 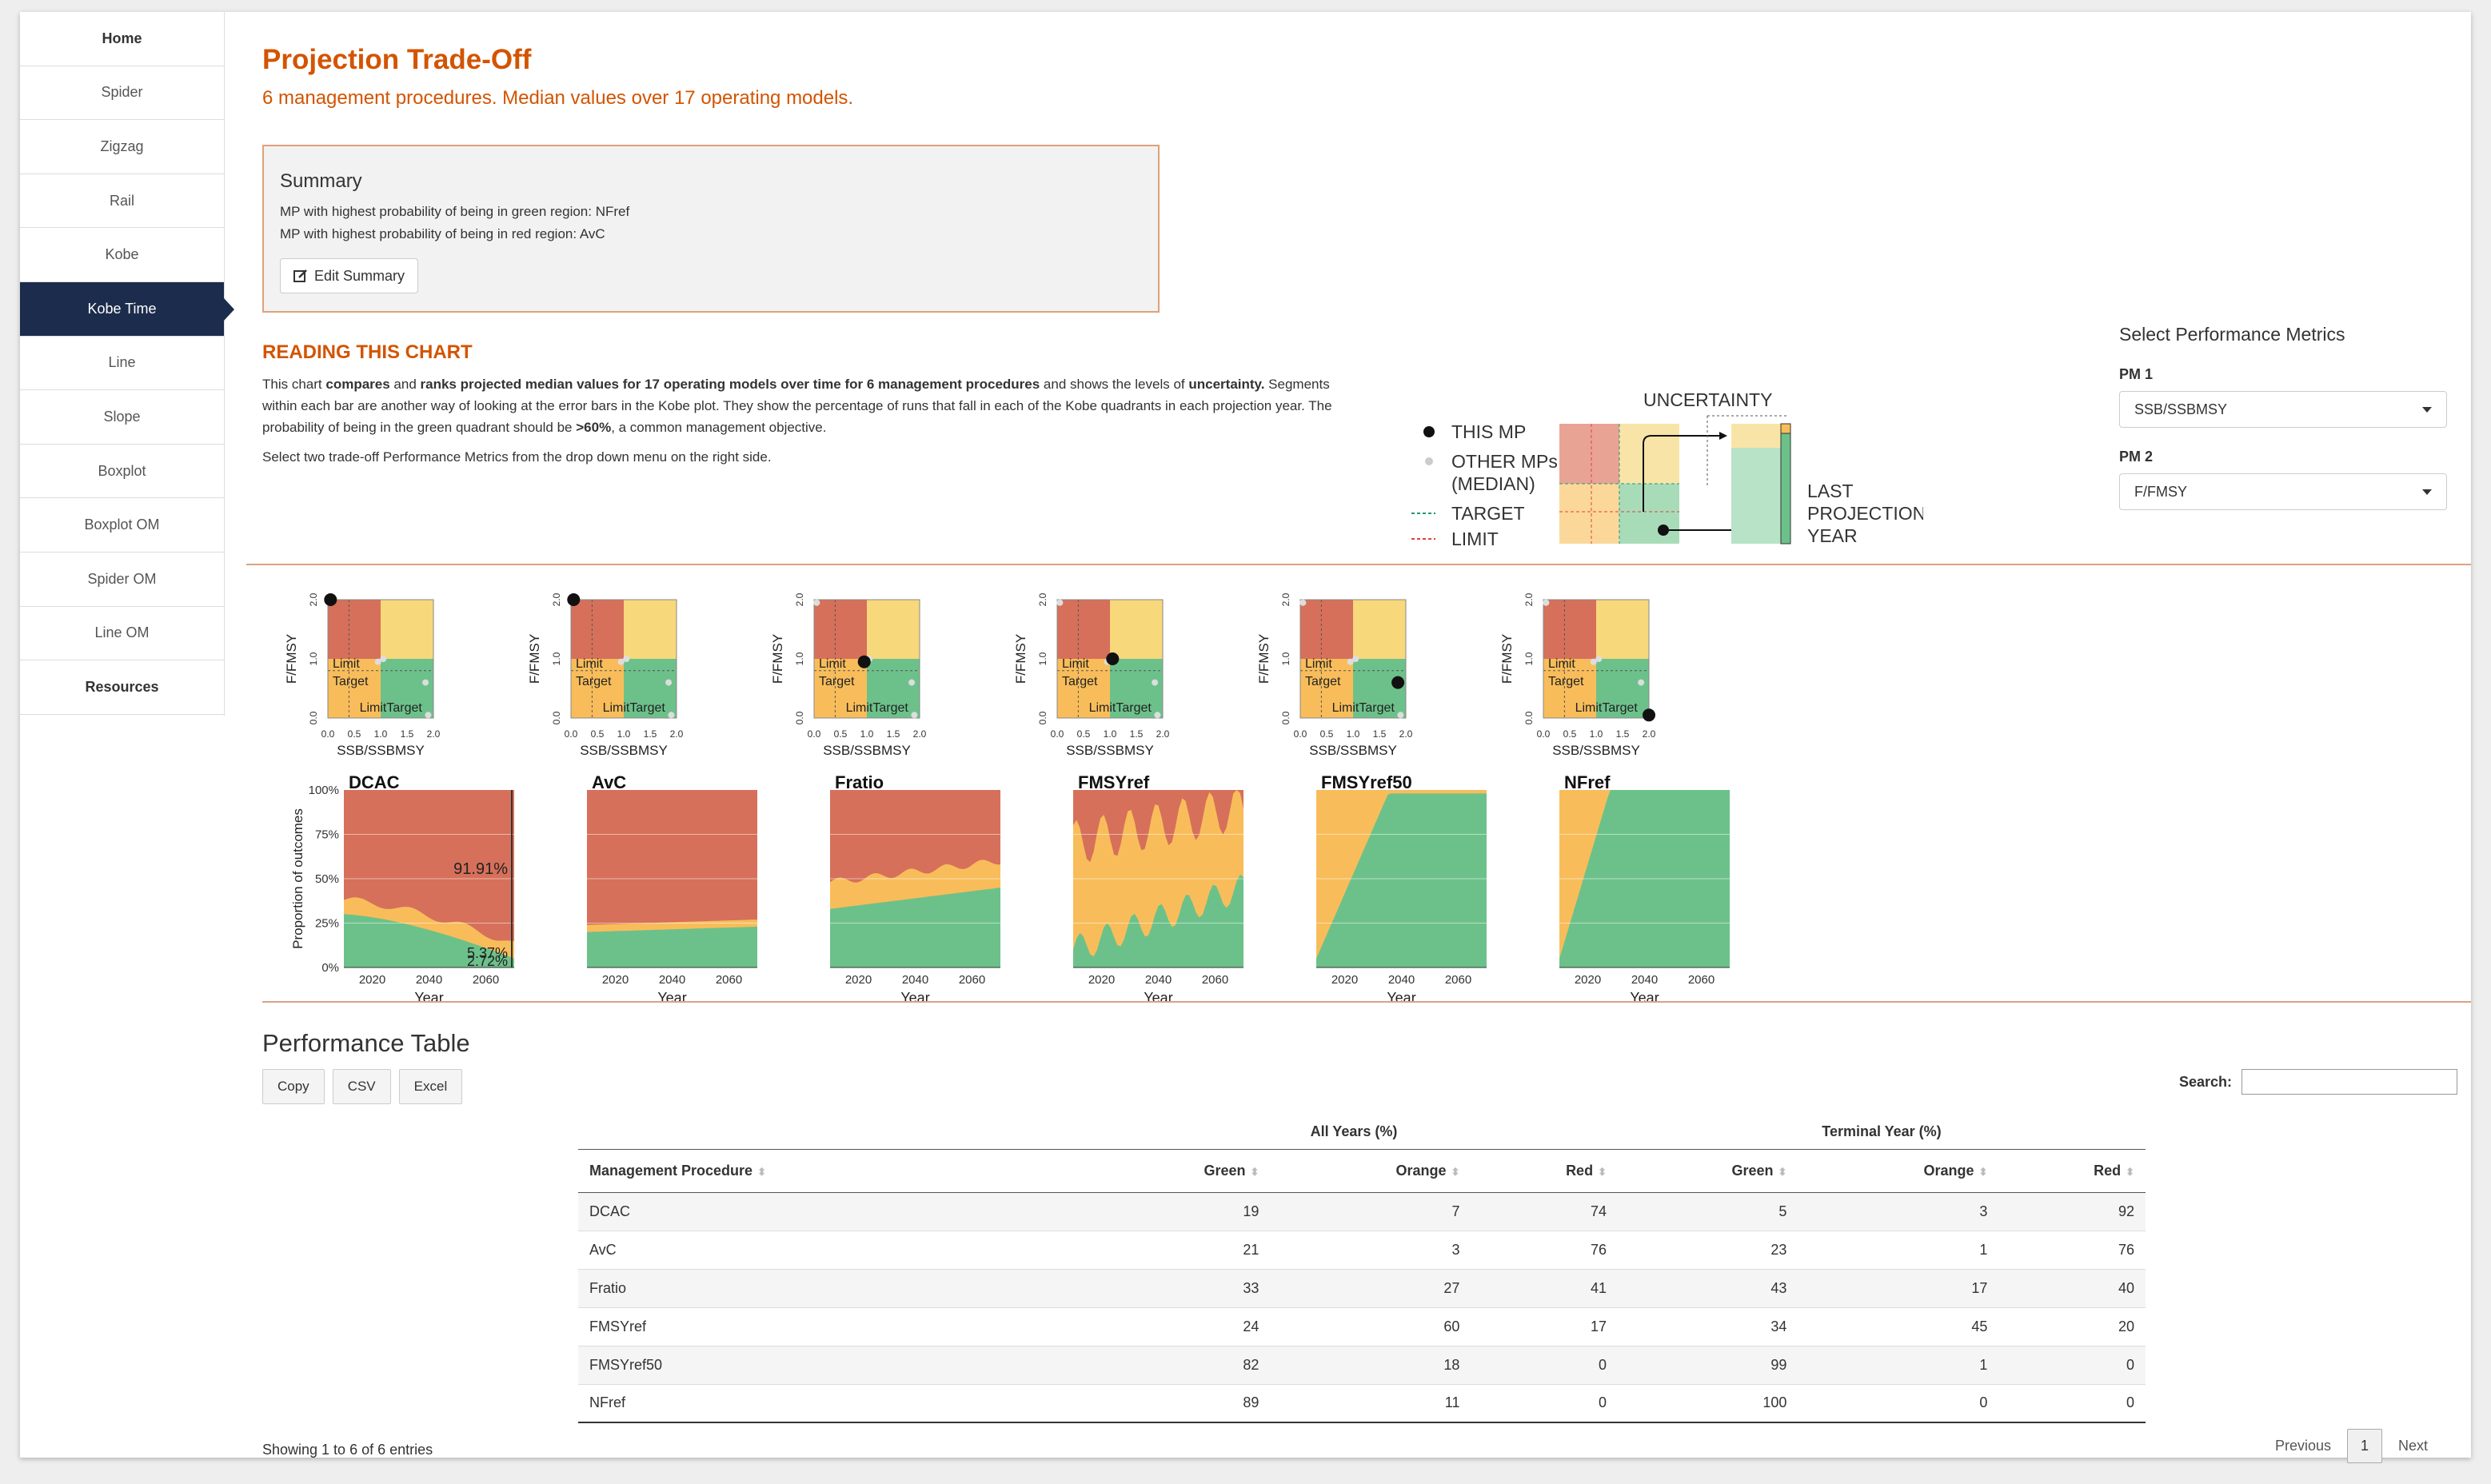 What do you see at coordinates (1327, 734) in the screenshot?
I see `x-tick-label: 0.5` at bounding box center [1327, 734].